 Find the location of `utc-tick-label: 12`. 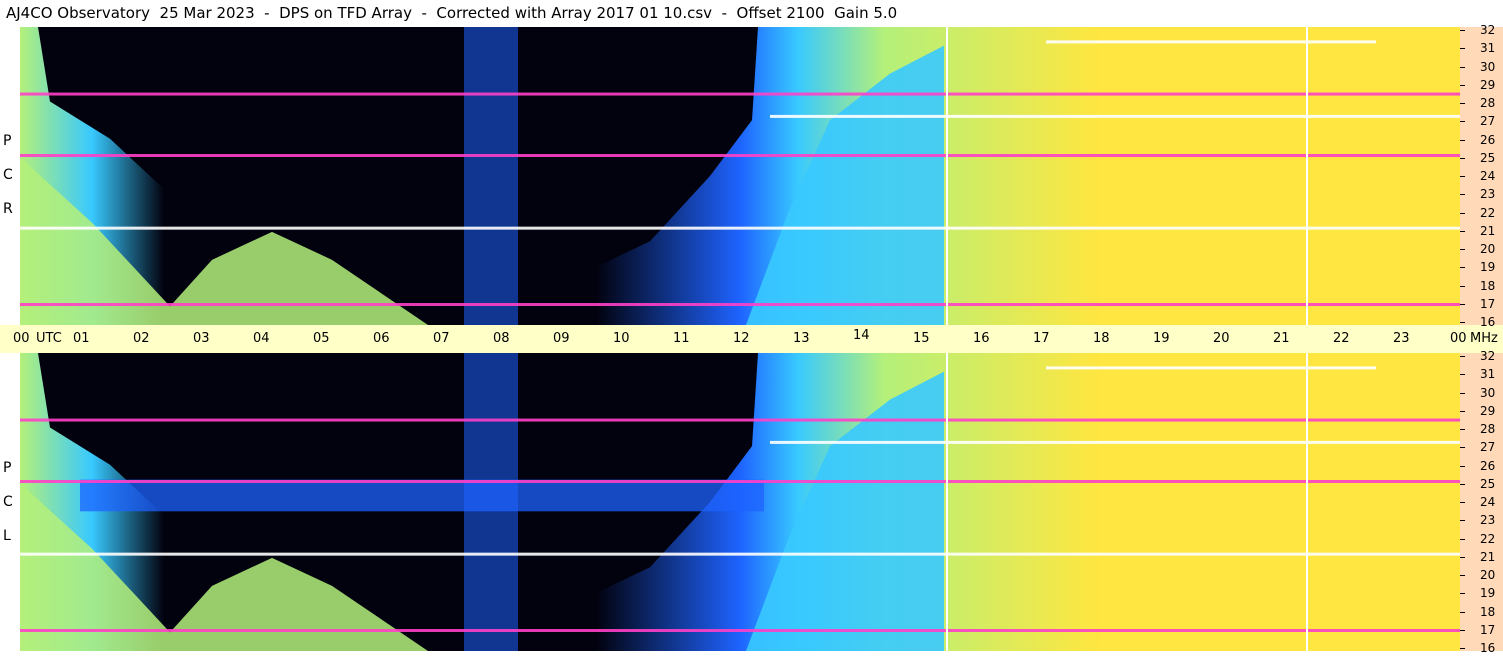

utc-tick-label: 12 is located at coordinates (741, 338).